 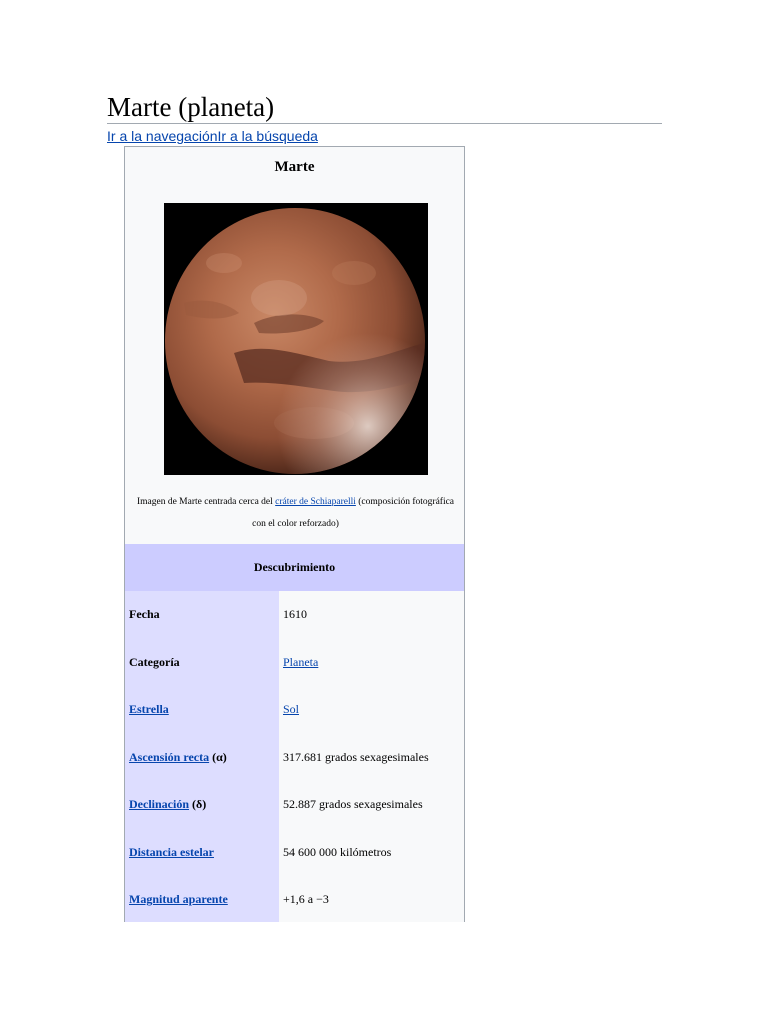 What do you see at coordinates (171, 852) in the screenshot?
I see `distancia-estelar-link: Distancia estelar` at bounding box center [171, 852].